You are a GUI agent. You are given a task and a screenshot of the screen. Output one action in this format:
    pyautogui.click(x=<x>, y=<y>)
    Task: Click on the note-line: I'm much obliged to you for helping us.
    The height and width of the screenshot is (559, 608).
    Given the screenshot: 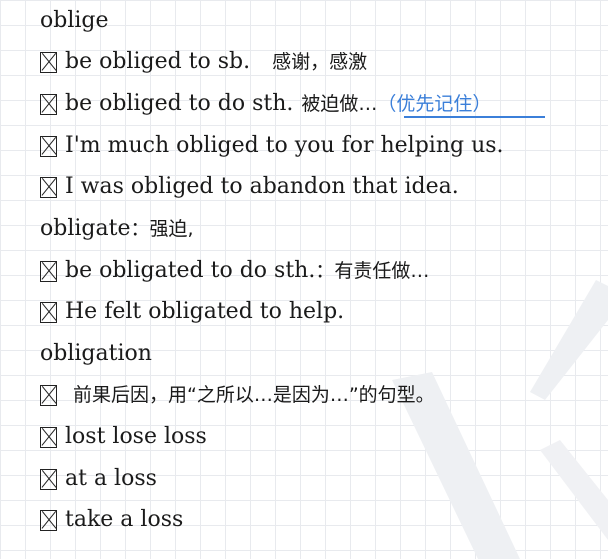 What is the action you would take?
    pyautogui.click(x=272, y=146)
    